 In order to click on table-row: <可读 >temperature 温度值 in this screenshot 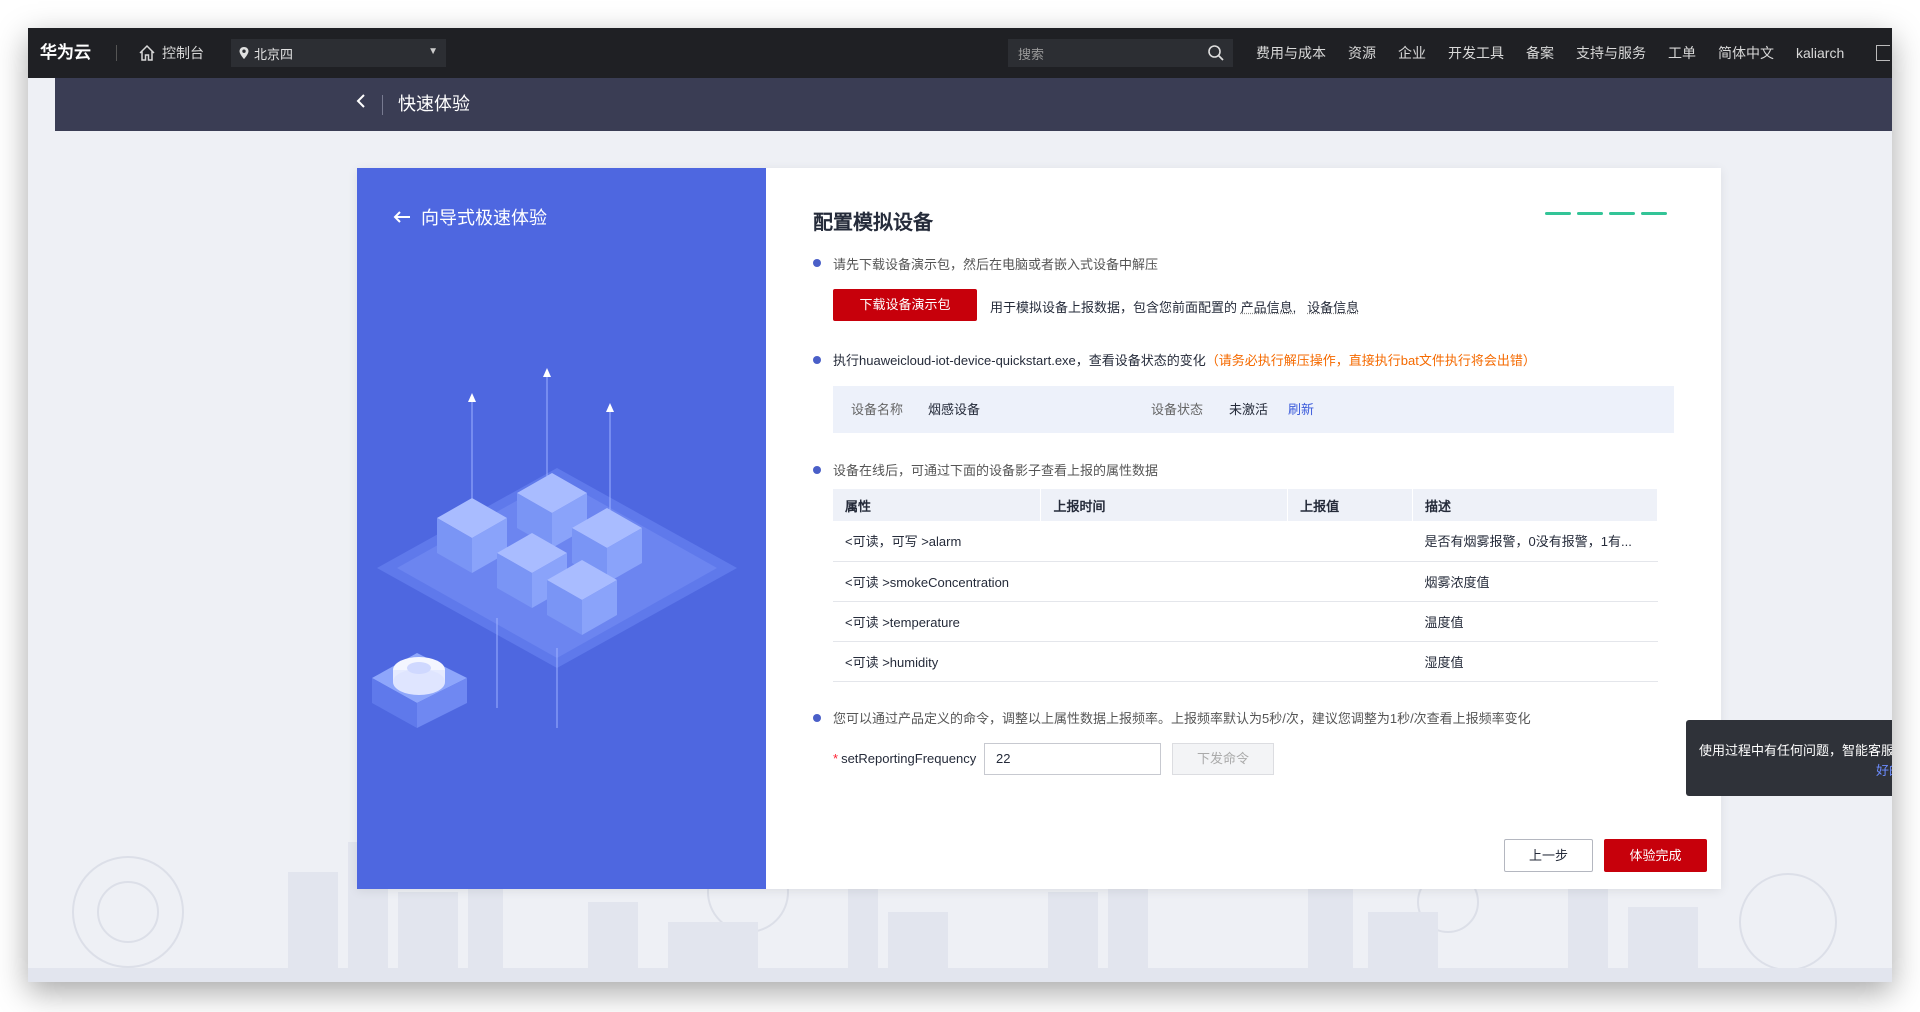, I will do `click(1245, 621)`.